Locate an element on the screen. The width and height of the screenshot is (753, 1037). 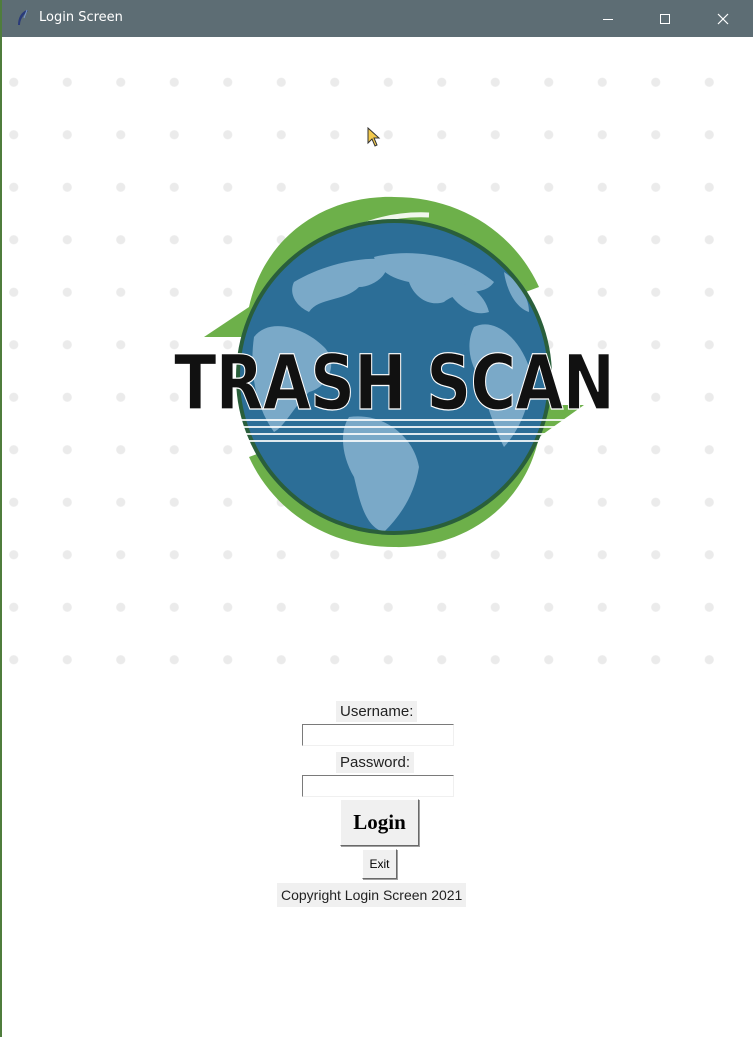
minimize-button is located at coordinates (608, 18).